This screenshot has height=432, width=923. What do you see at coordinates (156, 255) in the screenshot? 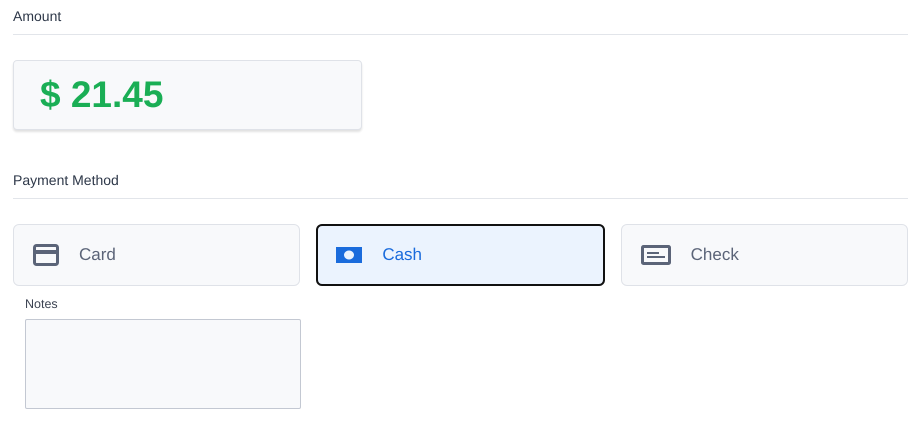
I see `payment-method-button: Card` at bounding box center [156, 255].